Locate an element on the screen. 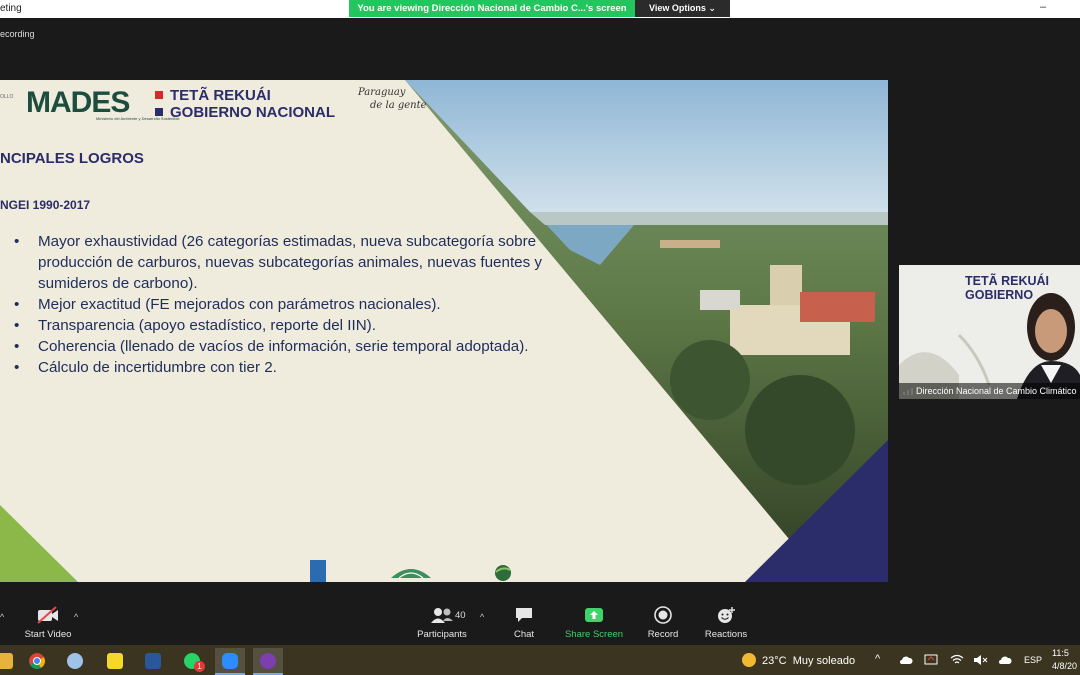 The width and height of the screenshot is (1080, 675). participants-count: 40 is located at coordinates (460, 615).